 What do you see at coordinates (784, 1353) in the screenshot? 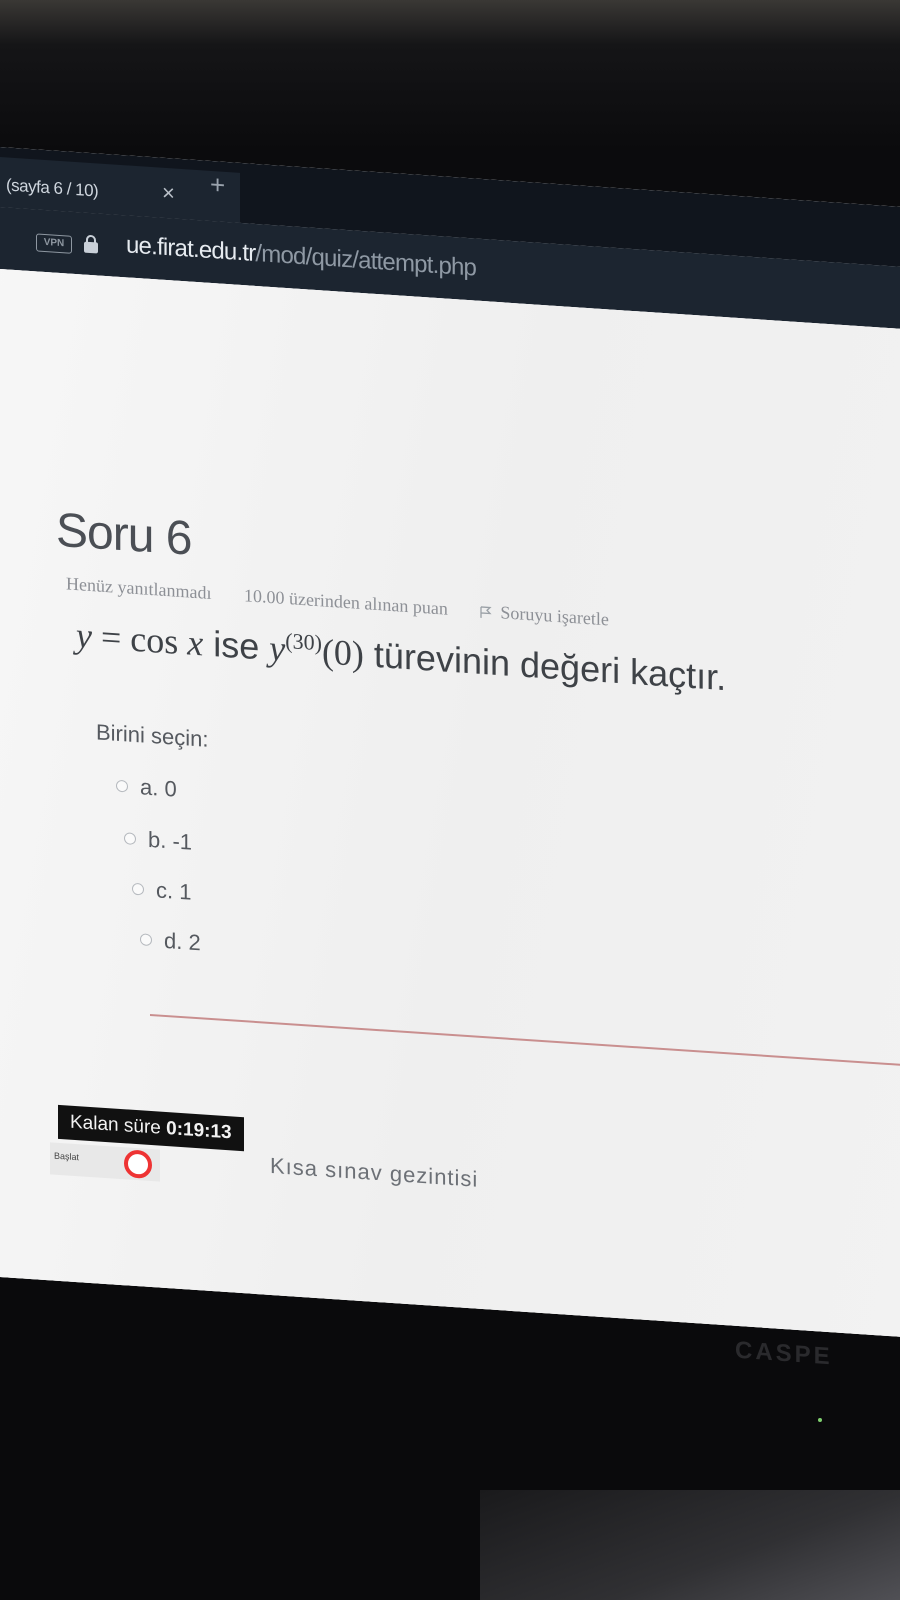
I see `monitor-brand-logo: CASPE` at bounding box center [784, 1353].